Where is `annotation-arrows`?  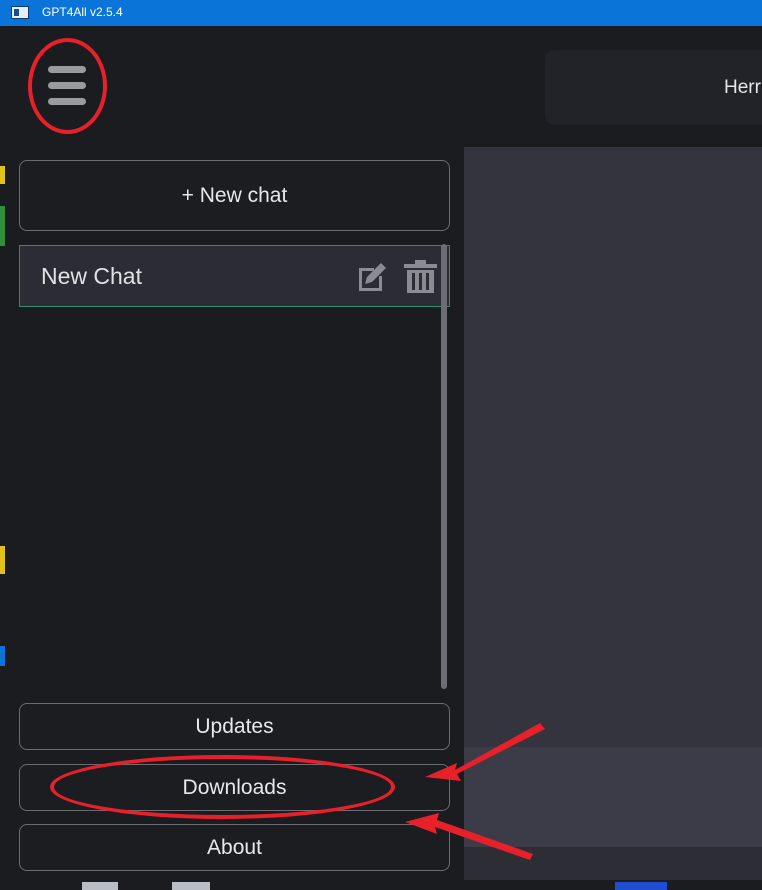 annotation-arrows is located at coordinates (475, 791).